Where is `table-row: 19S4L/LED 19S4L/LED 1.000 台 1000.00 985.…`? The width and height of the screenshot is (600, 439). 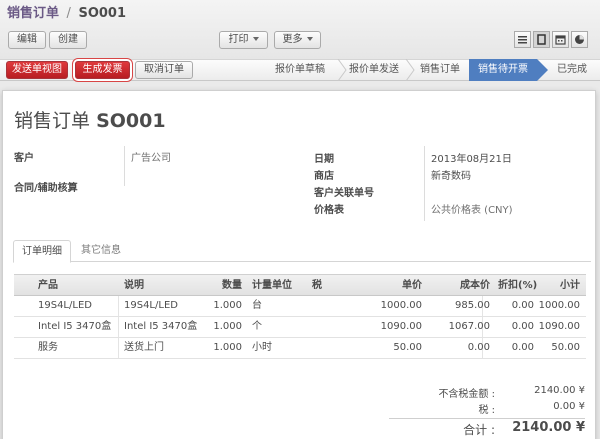 table-row: 19S4L/LED 19S4L/LED 1.000 台 1000.00 985.… is located at coordinates (300, 306).